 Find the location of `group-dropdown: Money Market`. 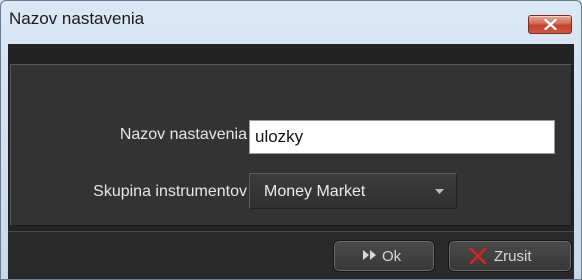

group-dropdown: Money Market is located at coordinates (353, 191).